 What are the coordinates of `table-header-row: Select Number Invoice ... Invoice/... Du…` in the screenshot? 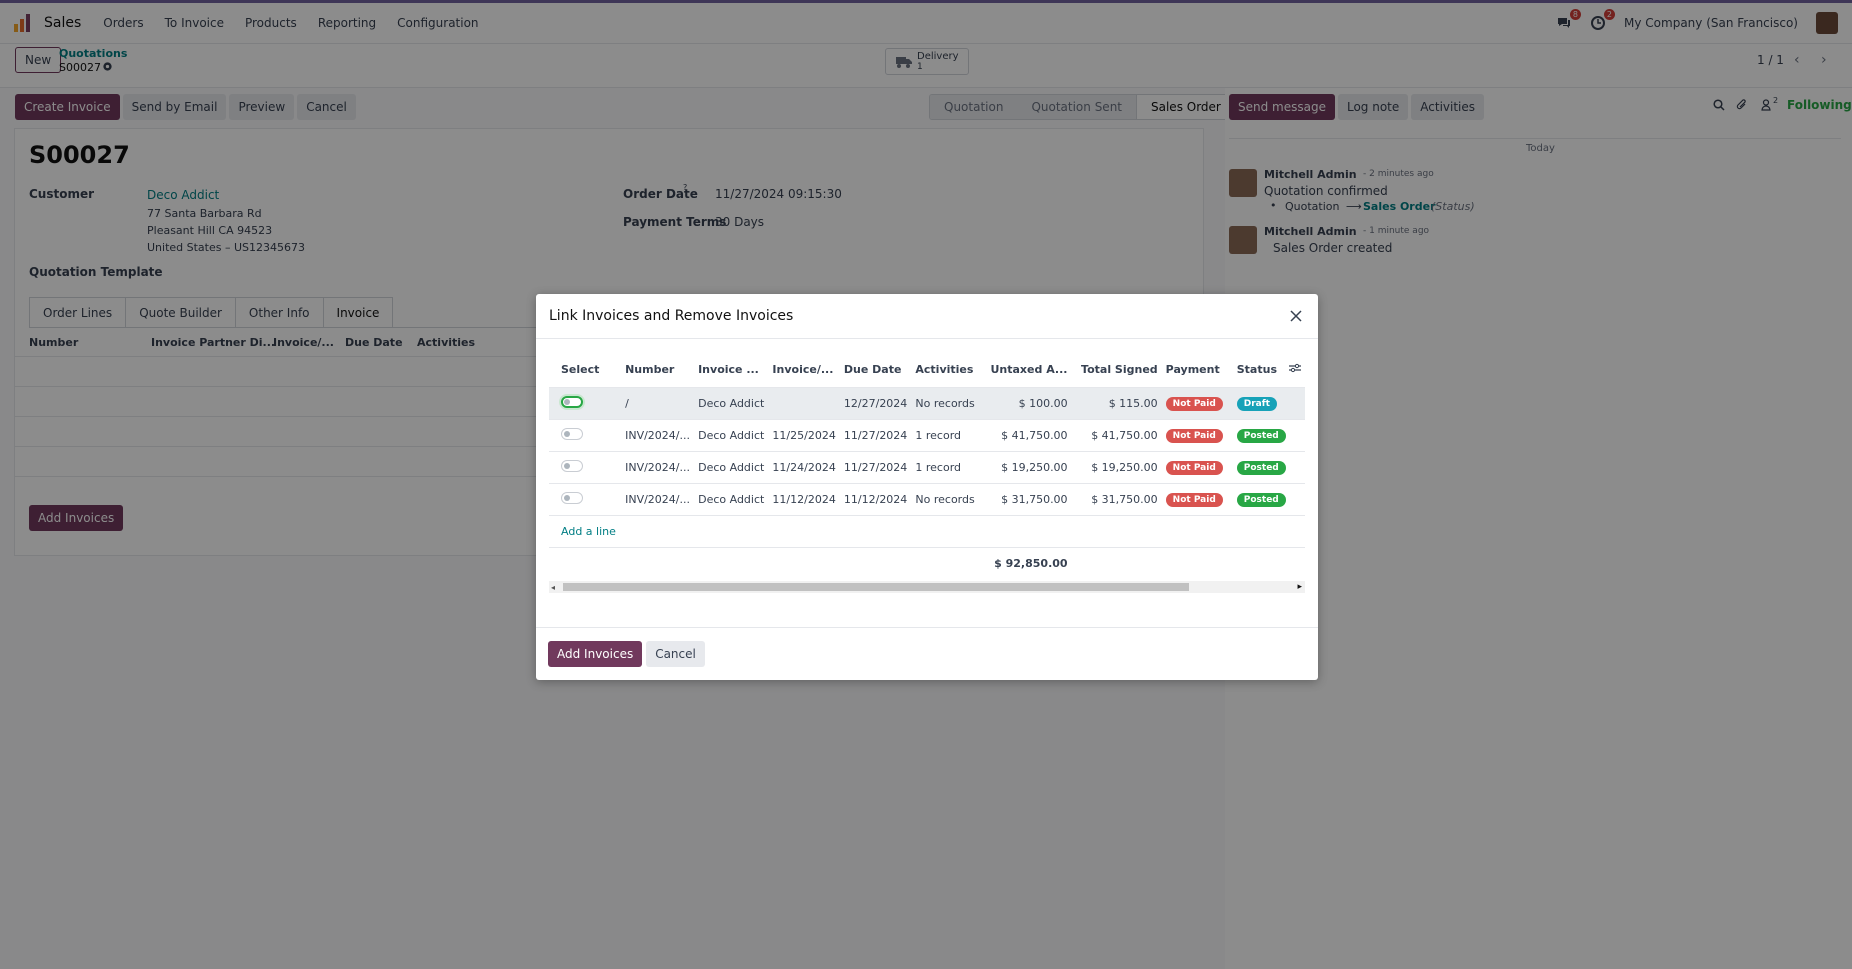 It's located at (927, 370).